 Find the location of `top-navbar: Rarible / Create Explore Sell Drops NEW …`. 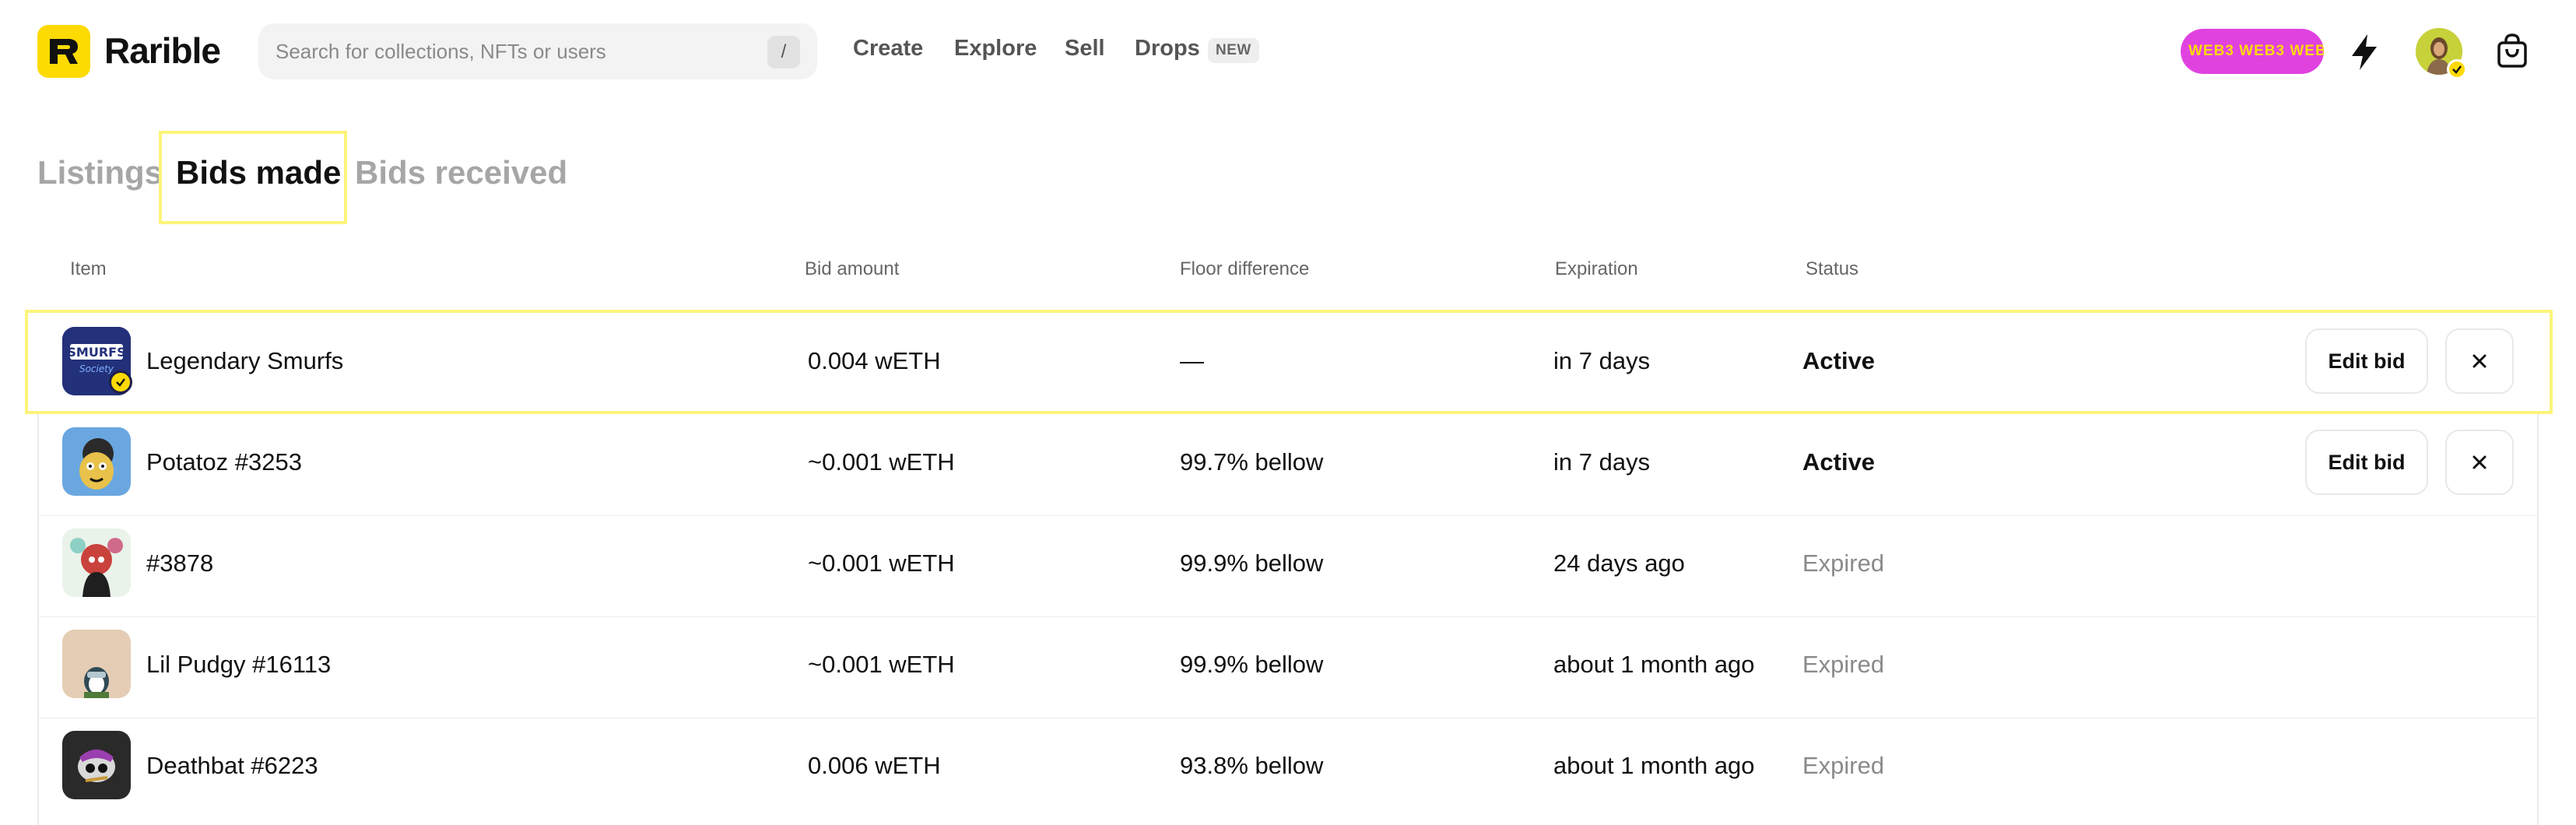

top-navbar: Rarible / Create Explore Sell Drops NEW … is located at coordinates (1288, 51).